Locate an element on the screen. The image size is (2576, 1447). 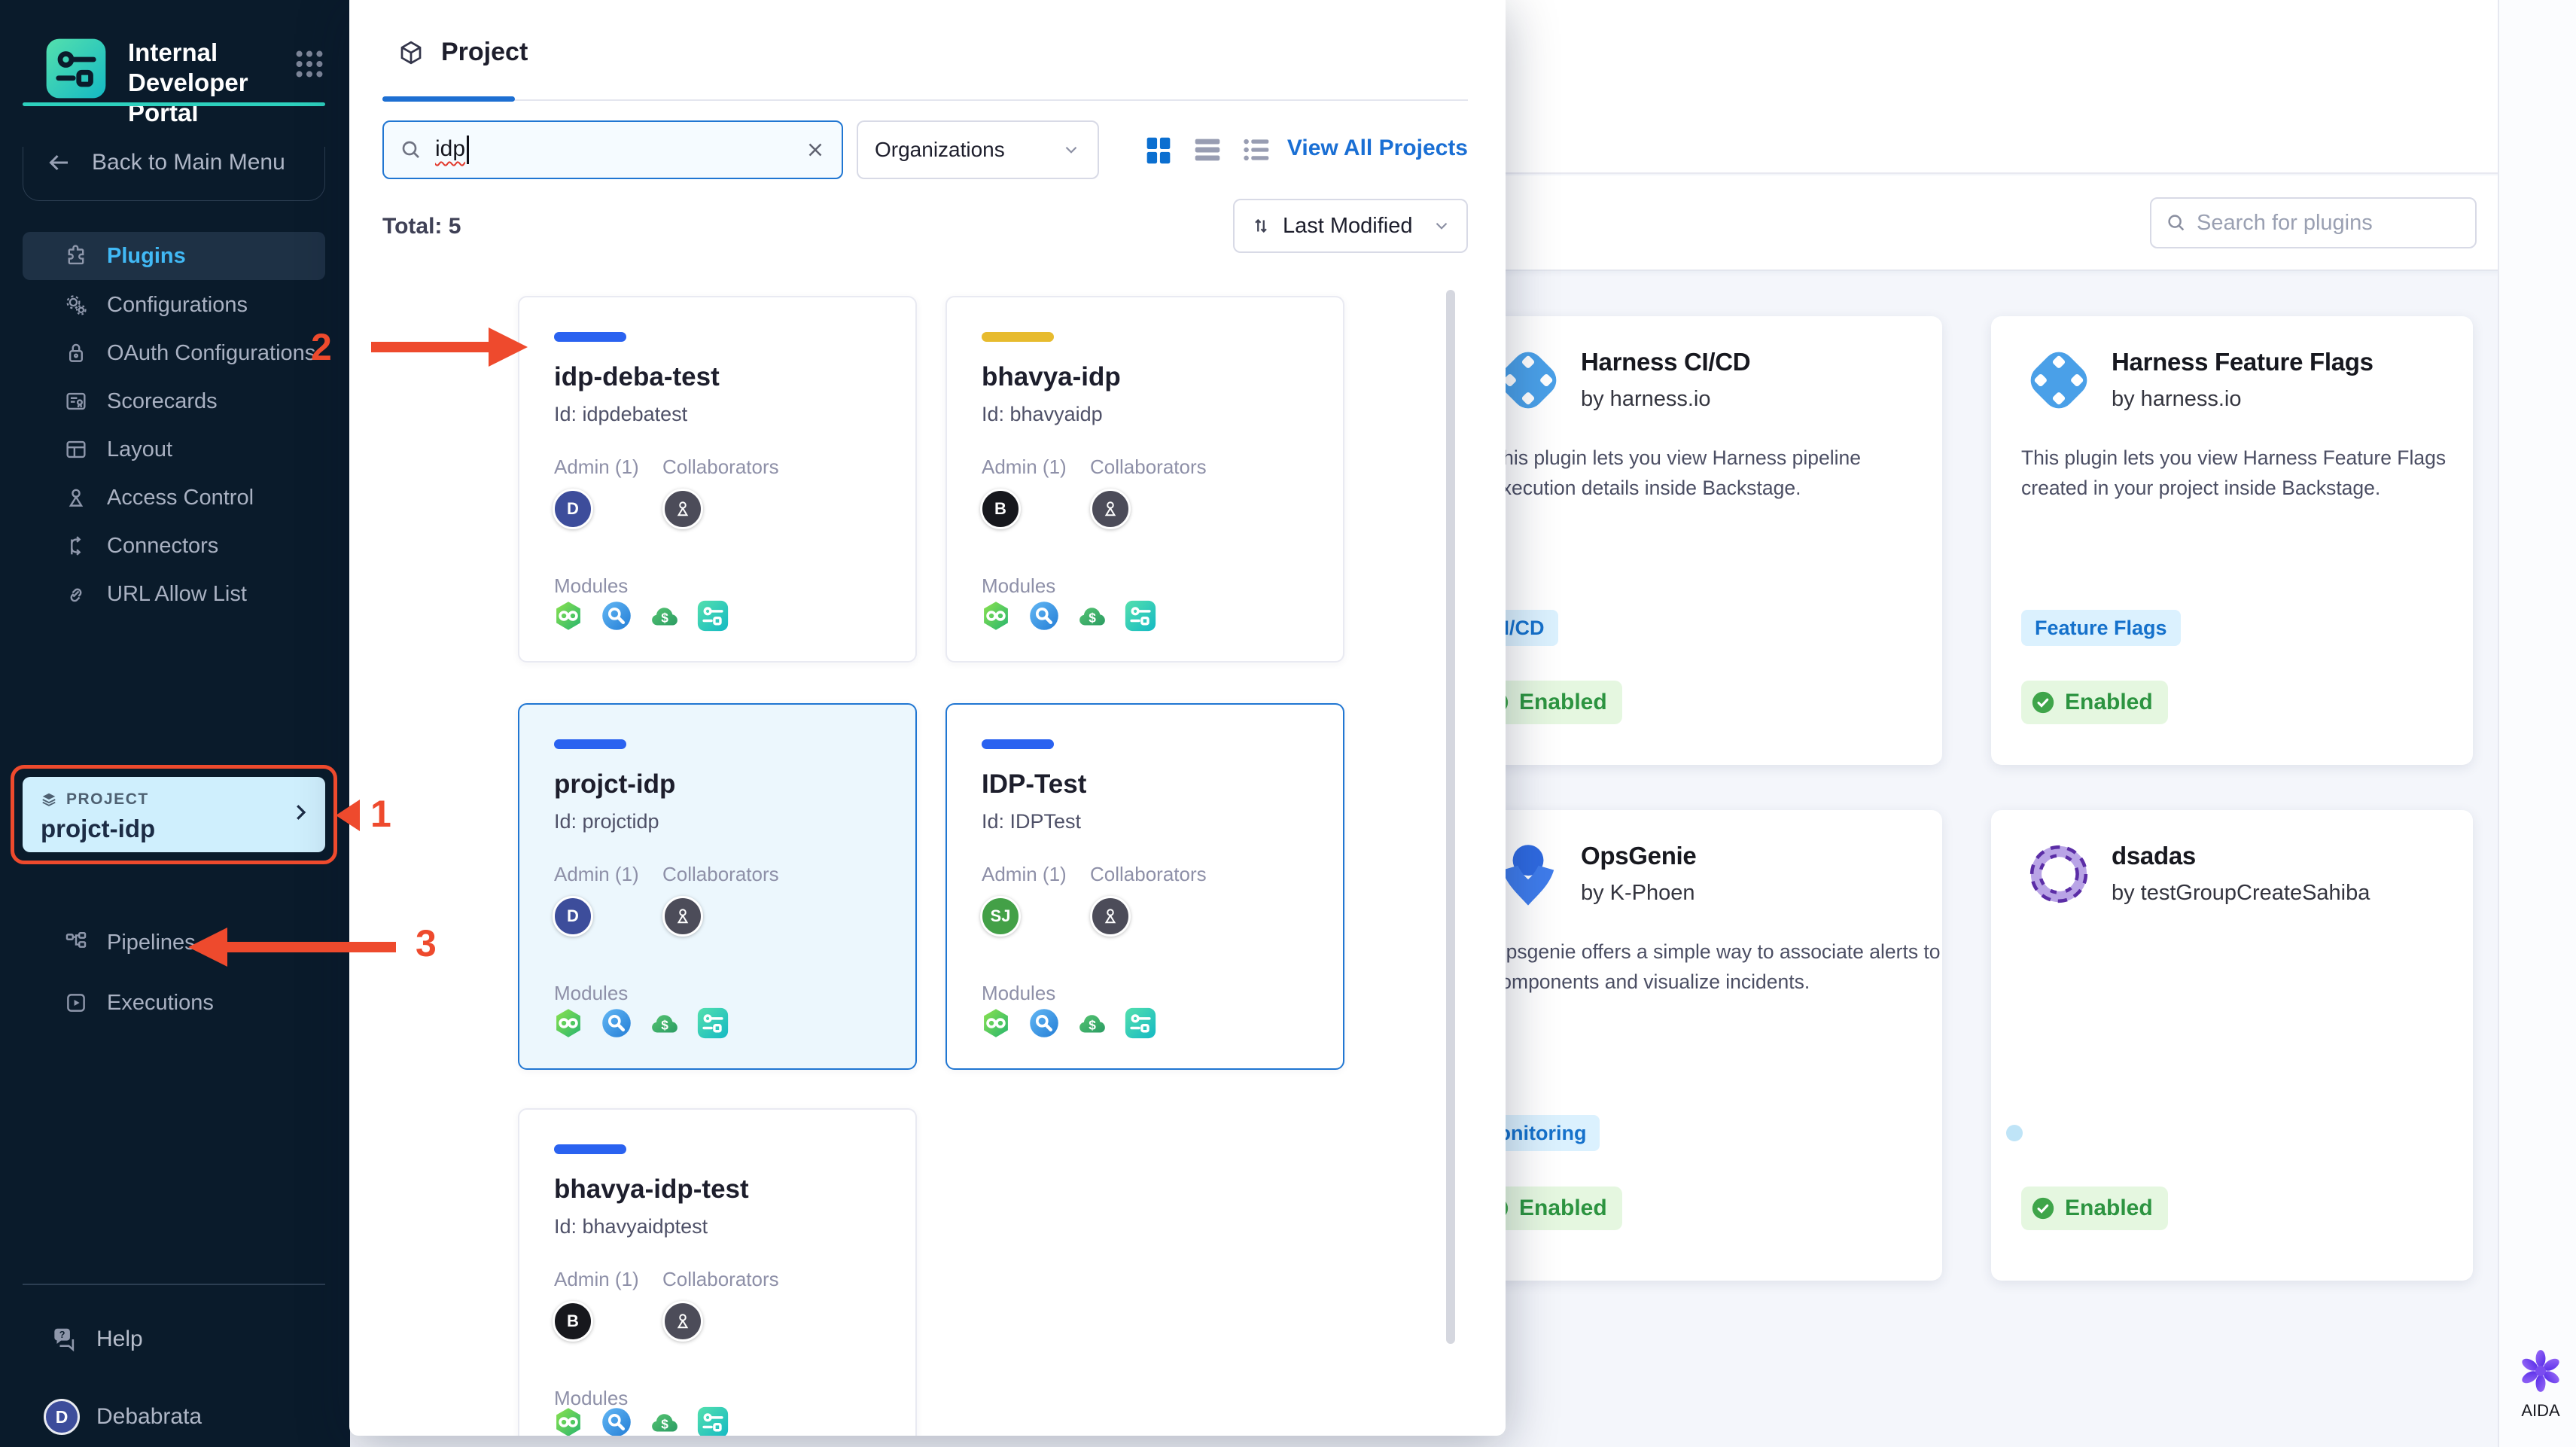
grid-view-toggle is located at coordinates (1158, 150).